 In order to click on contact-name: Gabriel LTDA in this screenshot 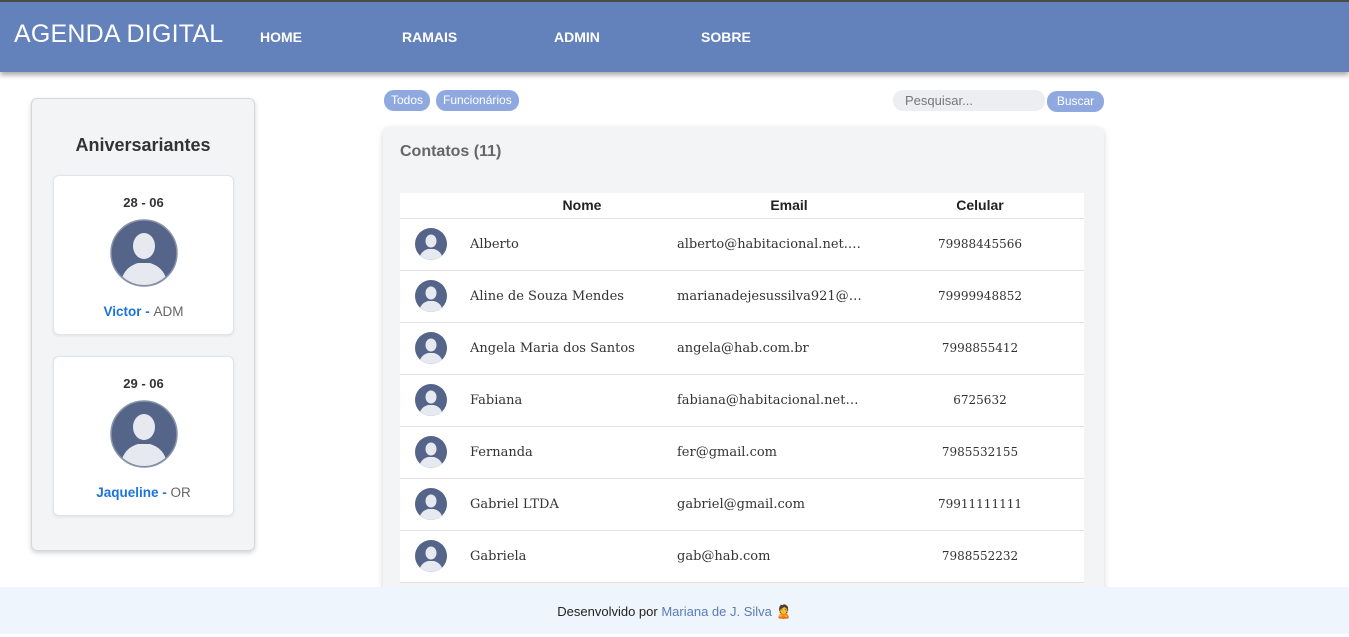, I will do `click(514, 504)`.